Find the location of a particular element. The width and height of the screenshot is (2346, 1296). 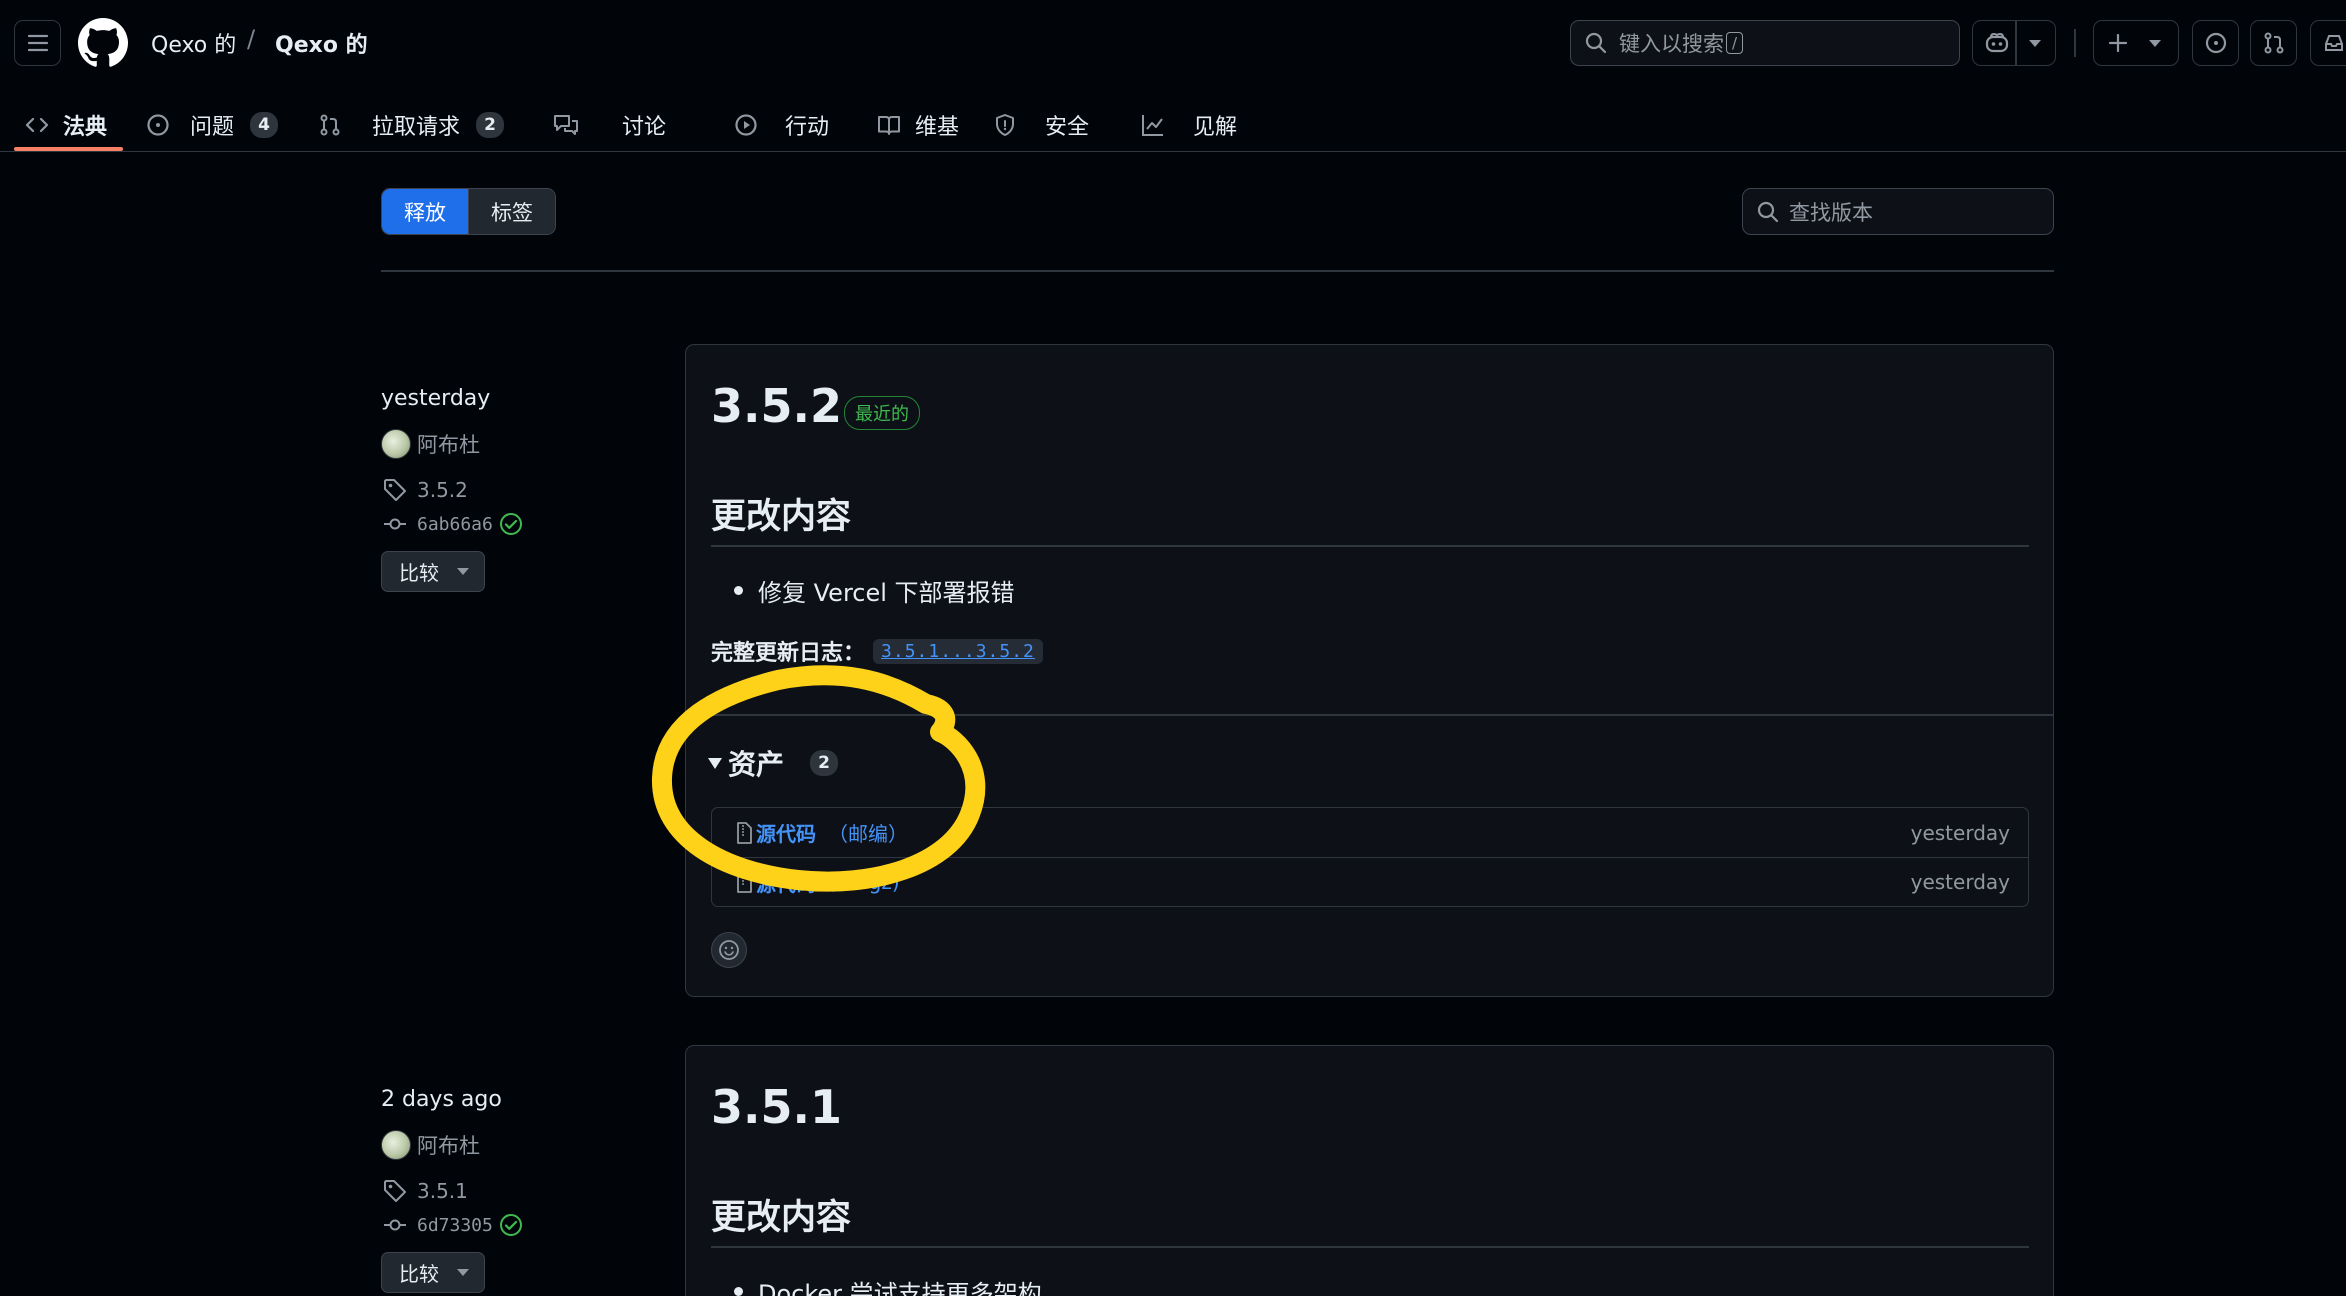

tab-label: 讨论 is located at coordinates (644, 127).